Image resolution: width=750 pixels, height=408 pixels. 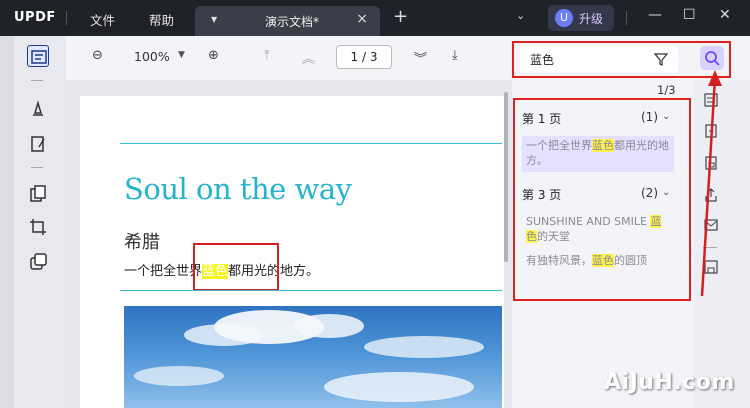 What do you see at coordinates (725, 15) in the screenshot?
I see `close-window-button: ✕` at bounding box center [725, 15].